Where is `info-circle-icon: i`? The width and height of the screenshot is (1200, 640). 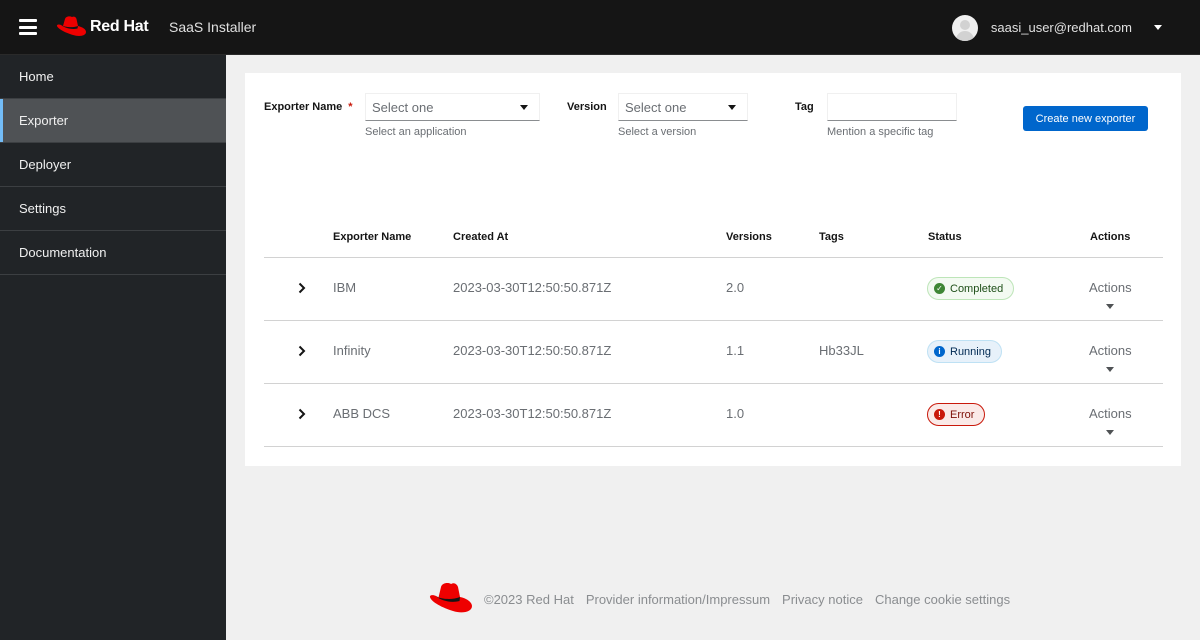 info-circle-icon: i is located at coordinates (939, 351).